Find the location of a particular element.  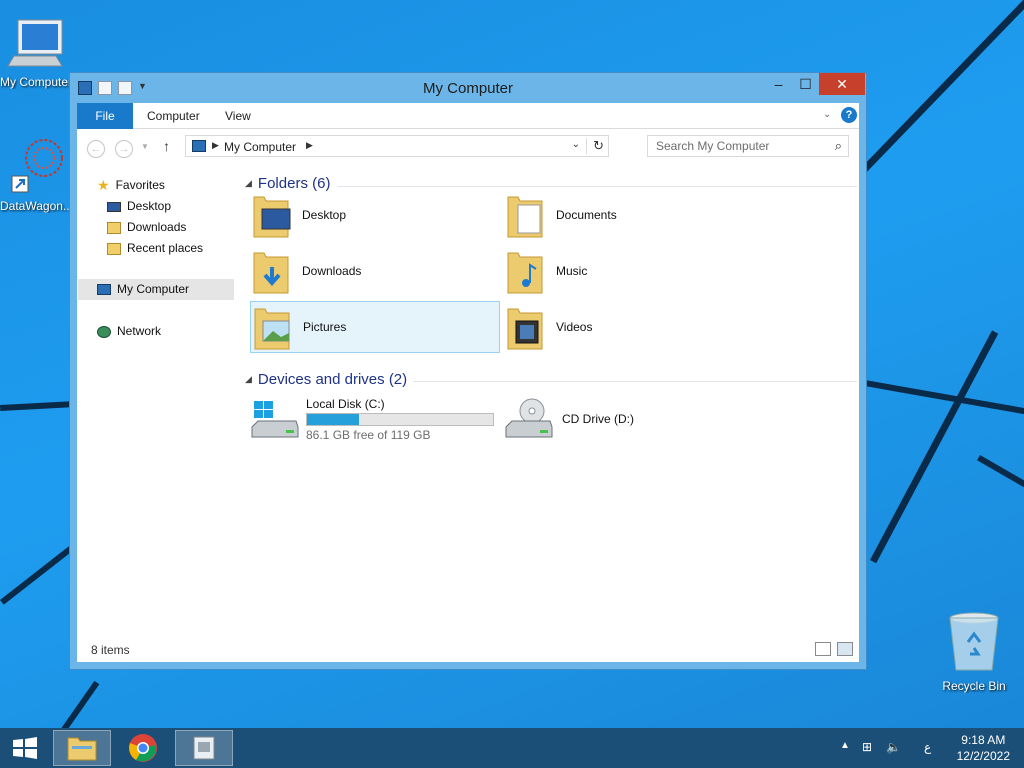

status-bar: 8 items is located at coordinates (468, 649).